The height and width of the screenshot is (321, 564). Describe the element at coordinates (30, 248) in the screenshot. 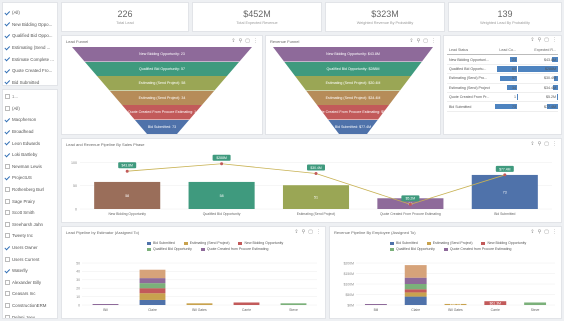

I see `filter-item: Users Owner` at that location.